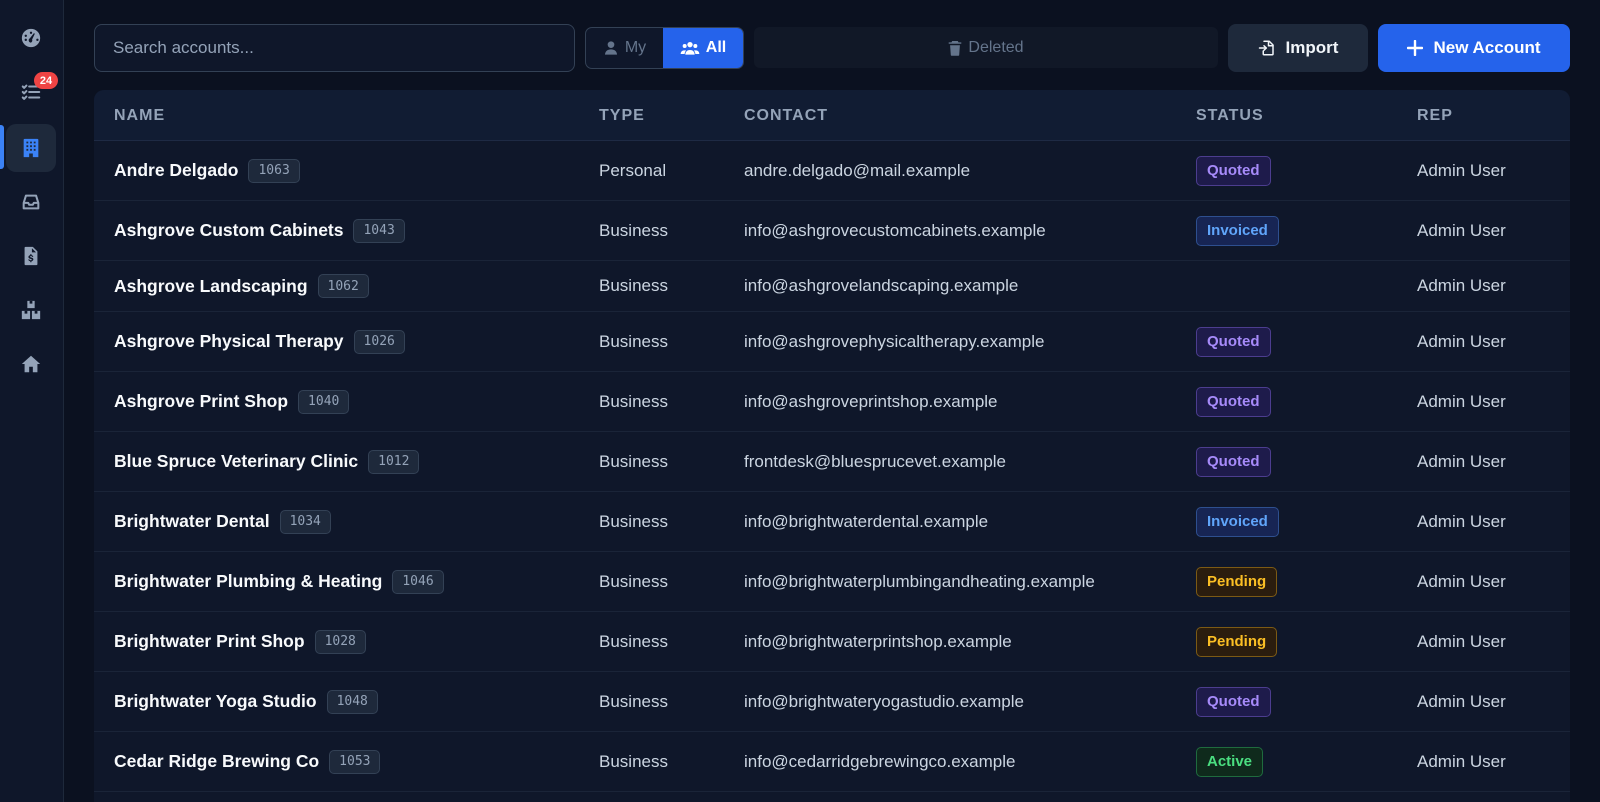  Describe the element at coordinates (1230, 115) in the screenshot. I see `column-header-status: STATUS` at that location.